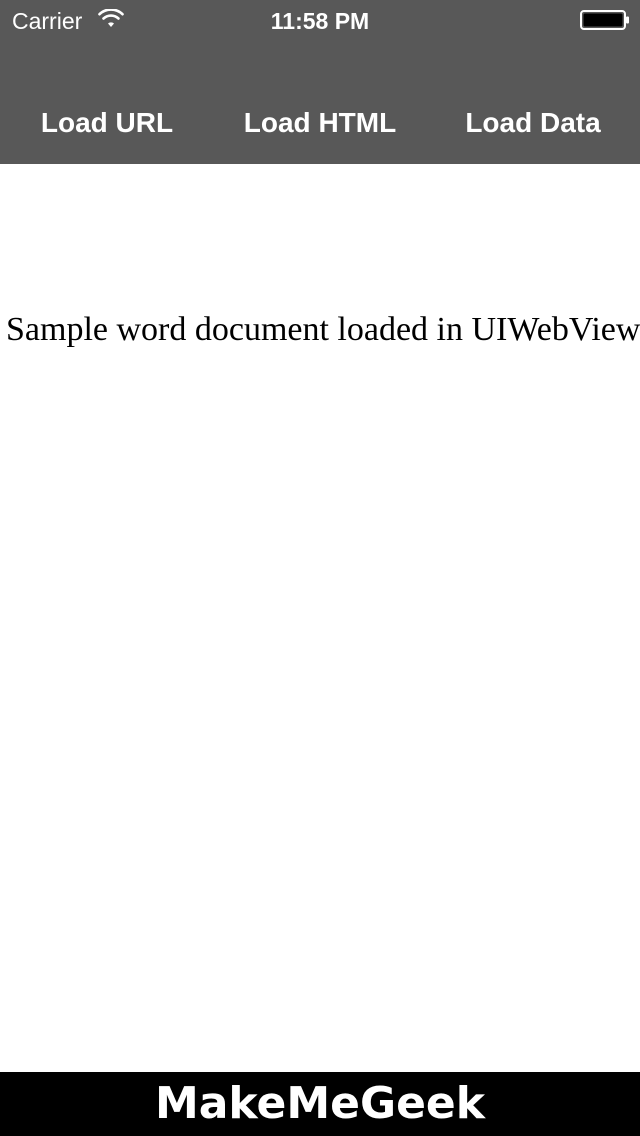 The height and width of the screenshot is (1136, 640). I want to click on status-time: 11:58 PM, so click(320, 21).